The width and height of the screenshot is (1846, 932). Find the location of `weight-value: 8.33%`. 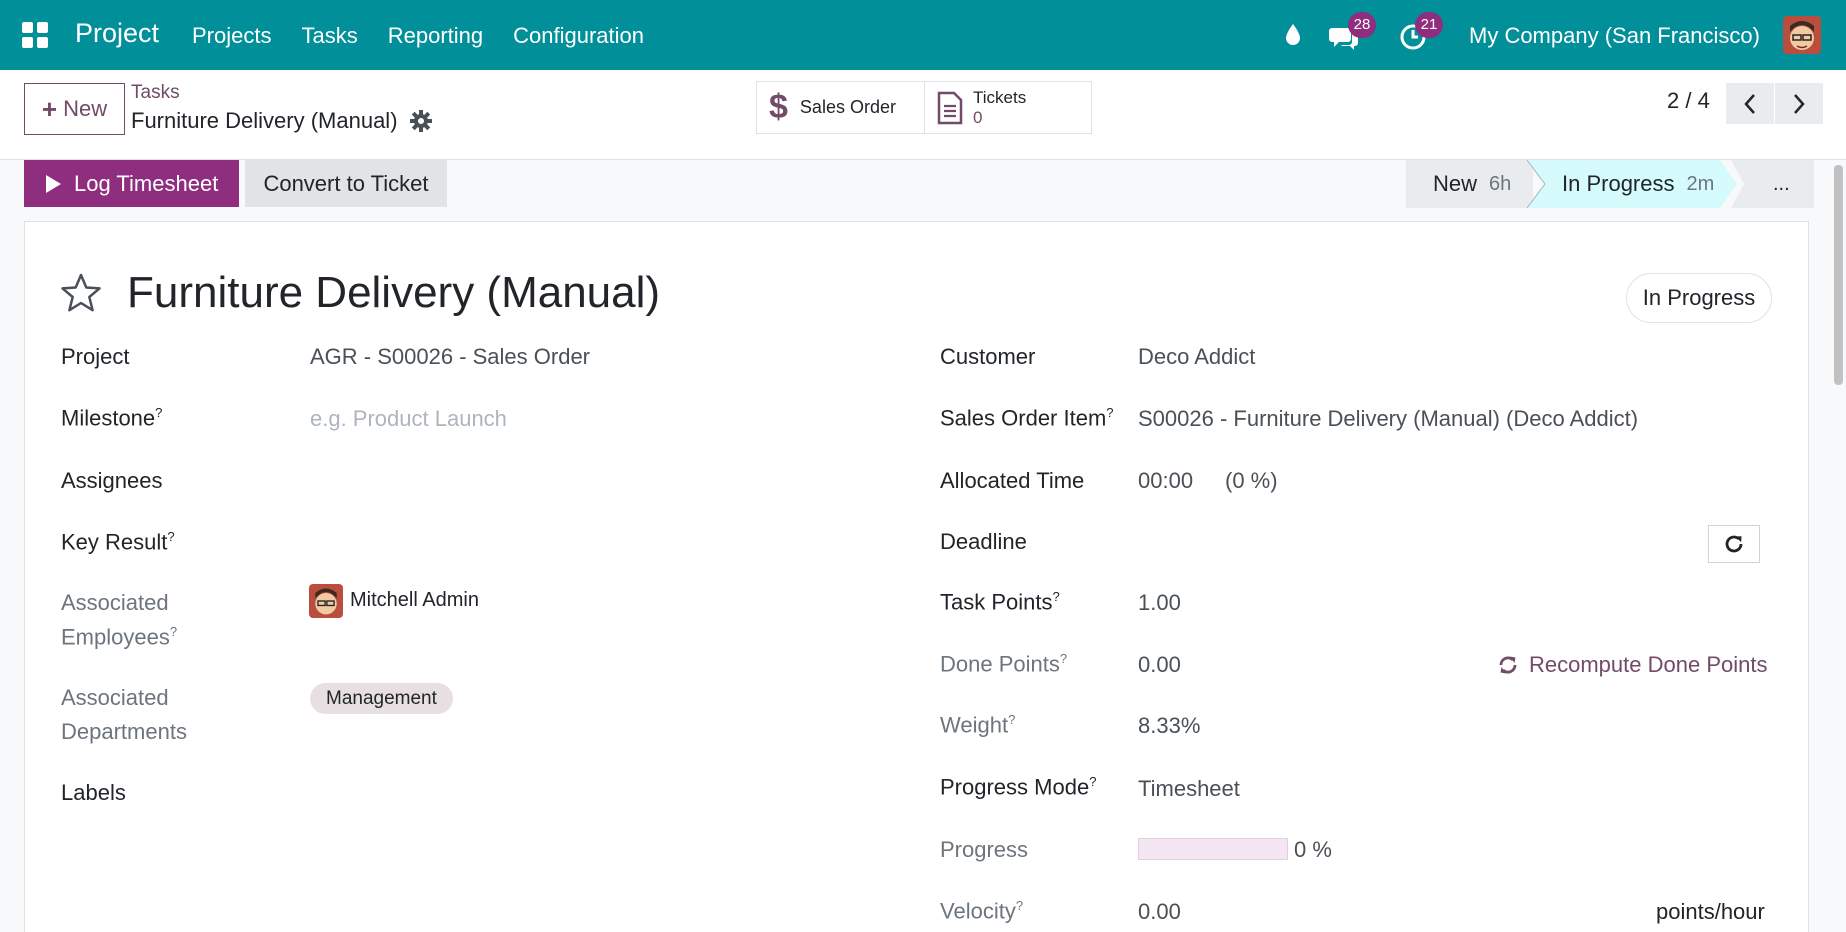

weight-value: 8.33% is located at coordinates (1169, 725).